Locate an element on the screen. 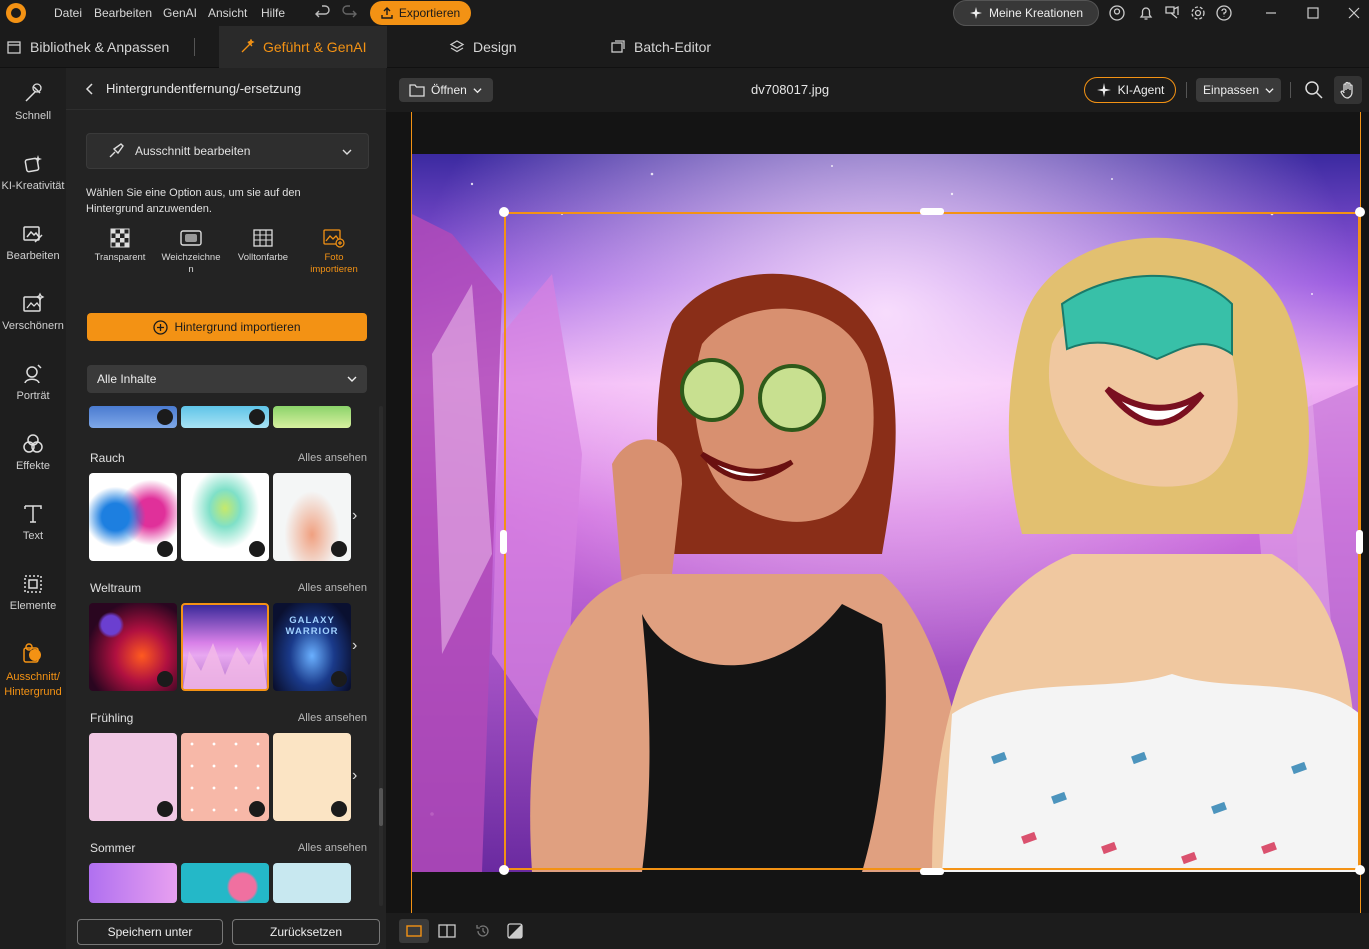 This screenshot has width=1369, height=949. rail-item-quick: Schnell is located at coordinates (33, 103).